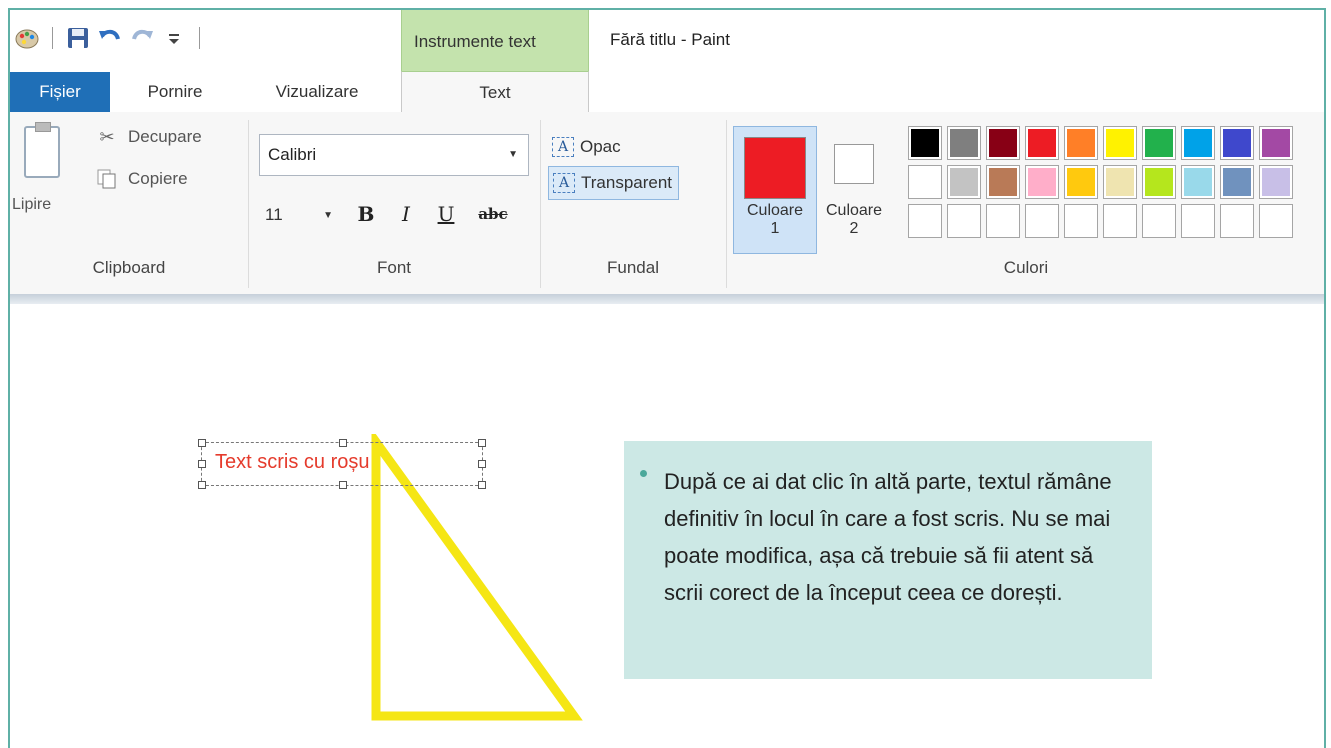  What do you see at coordinates (394, 267) in the screenshot?
I see `font-group-label: Font` at bounding box center [394, 267].